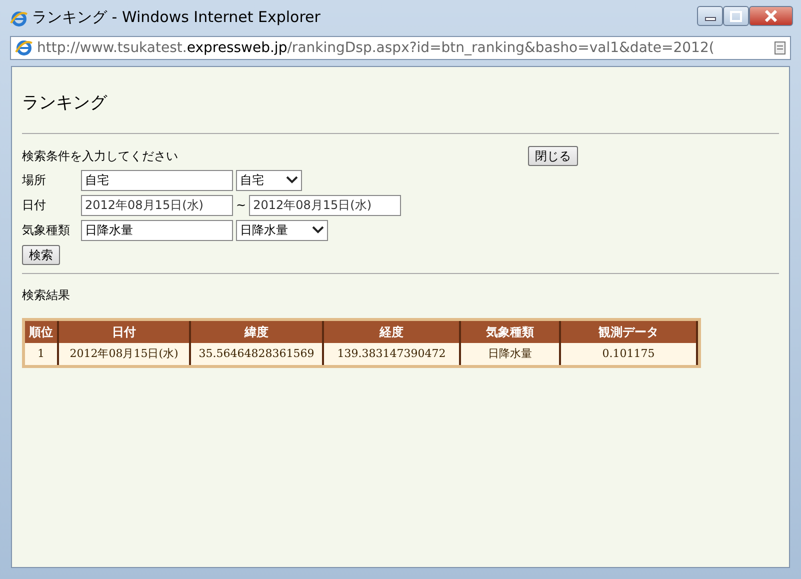 Image resolution: width=801 pixels, height=579 pixels. What do you see at coordinates (629, 353) in the screenshot?
I see `table-cell: 0.101175` at bounding box center [629, 353].